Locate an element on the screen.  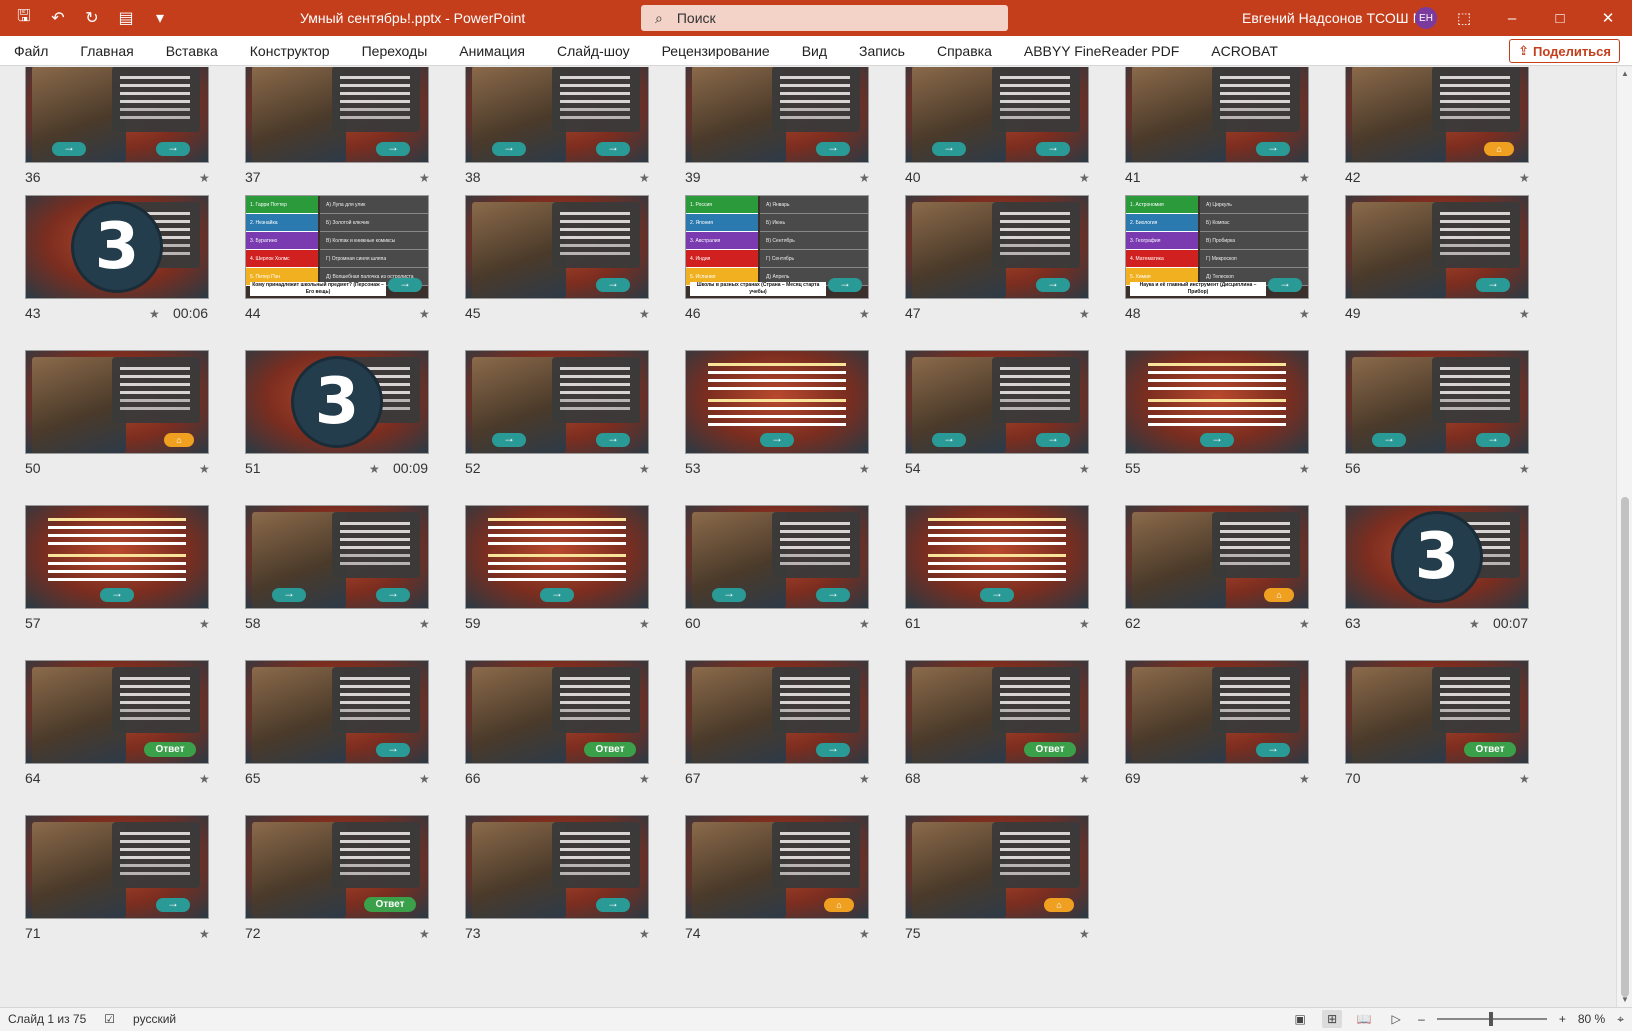
tab-animations: Анимация is located at coordinates (492, 51).